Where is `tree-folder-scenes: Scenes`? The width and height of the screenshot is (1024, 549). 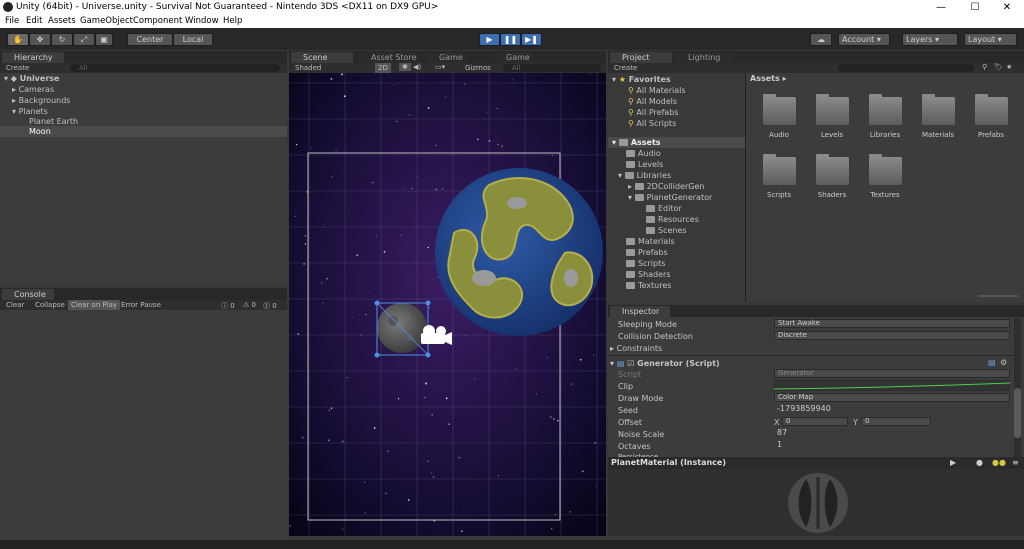
tree-folder-scenes: Scenes is located at coordinates (666, 230).